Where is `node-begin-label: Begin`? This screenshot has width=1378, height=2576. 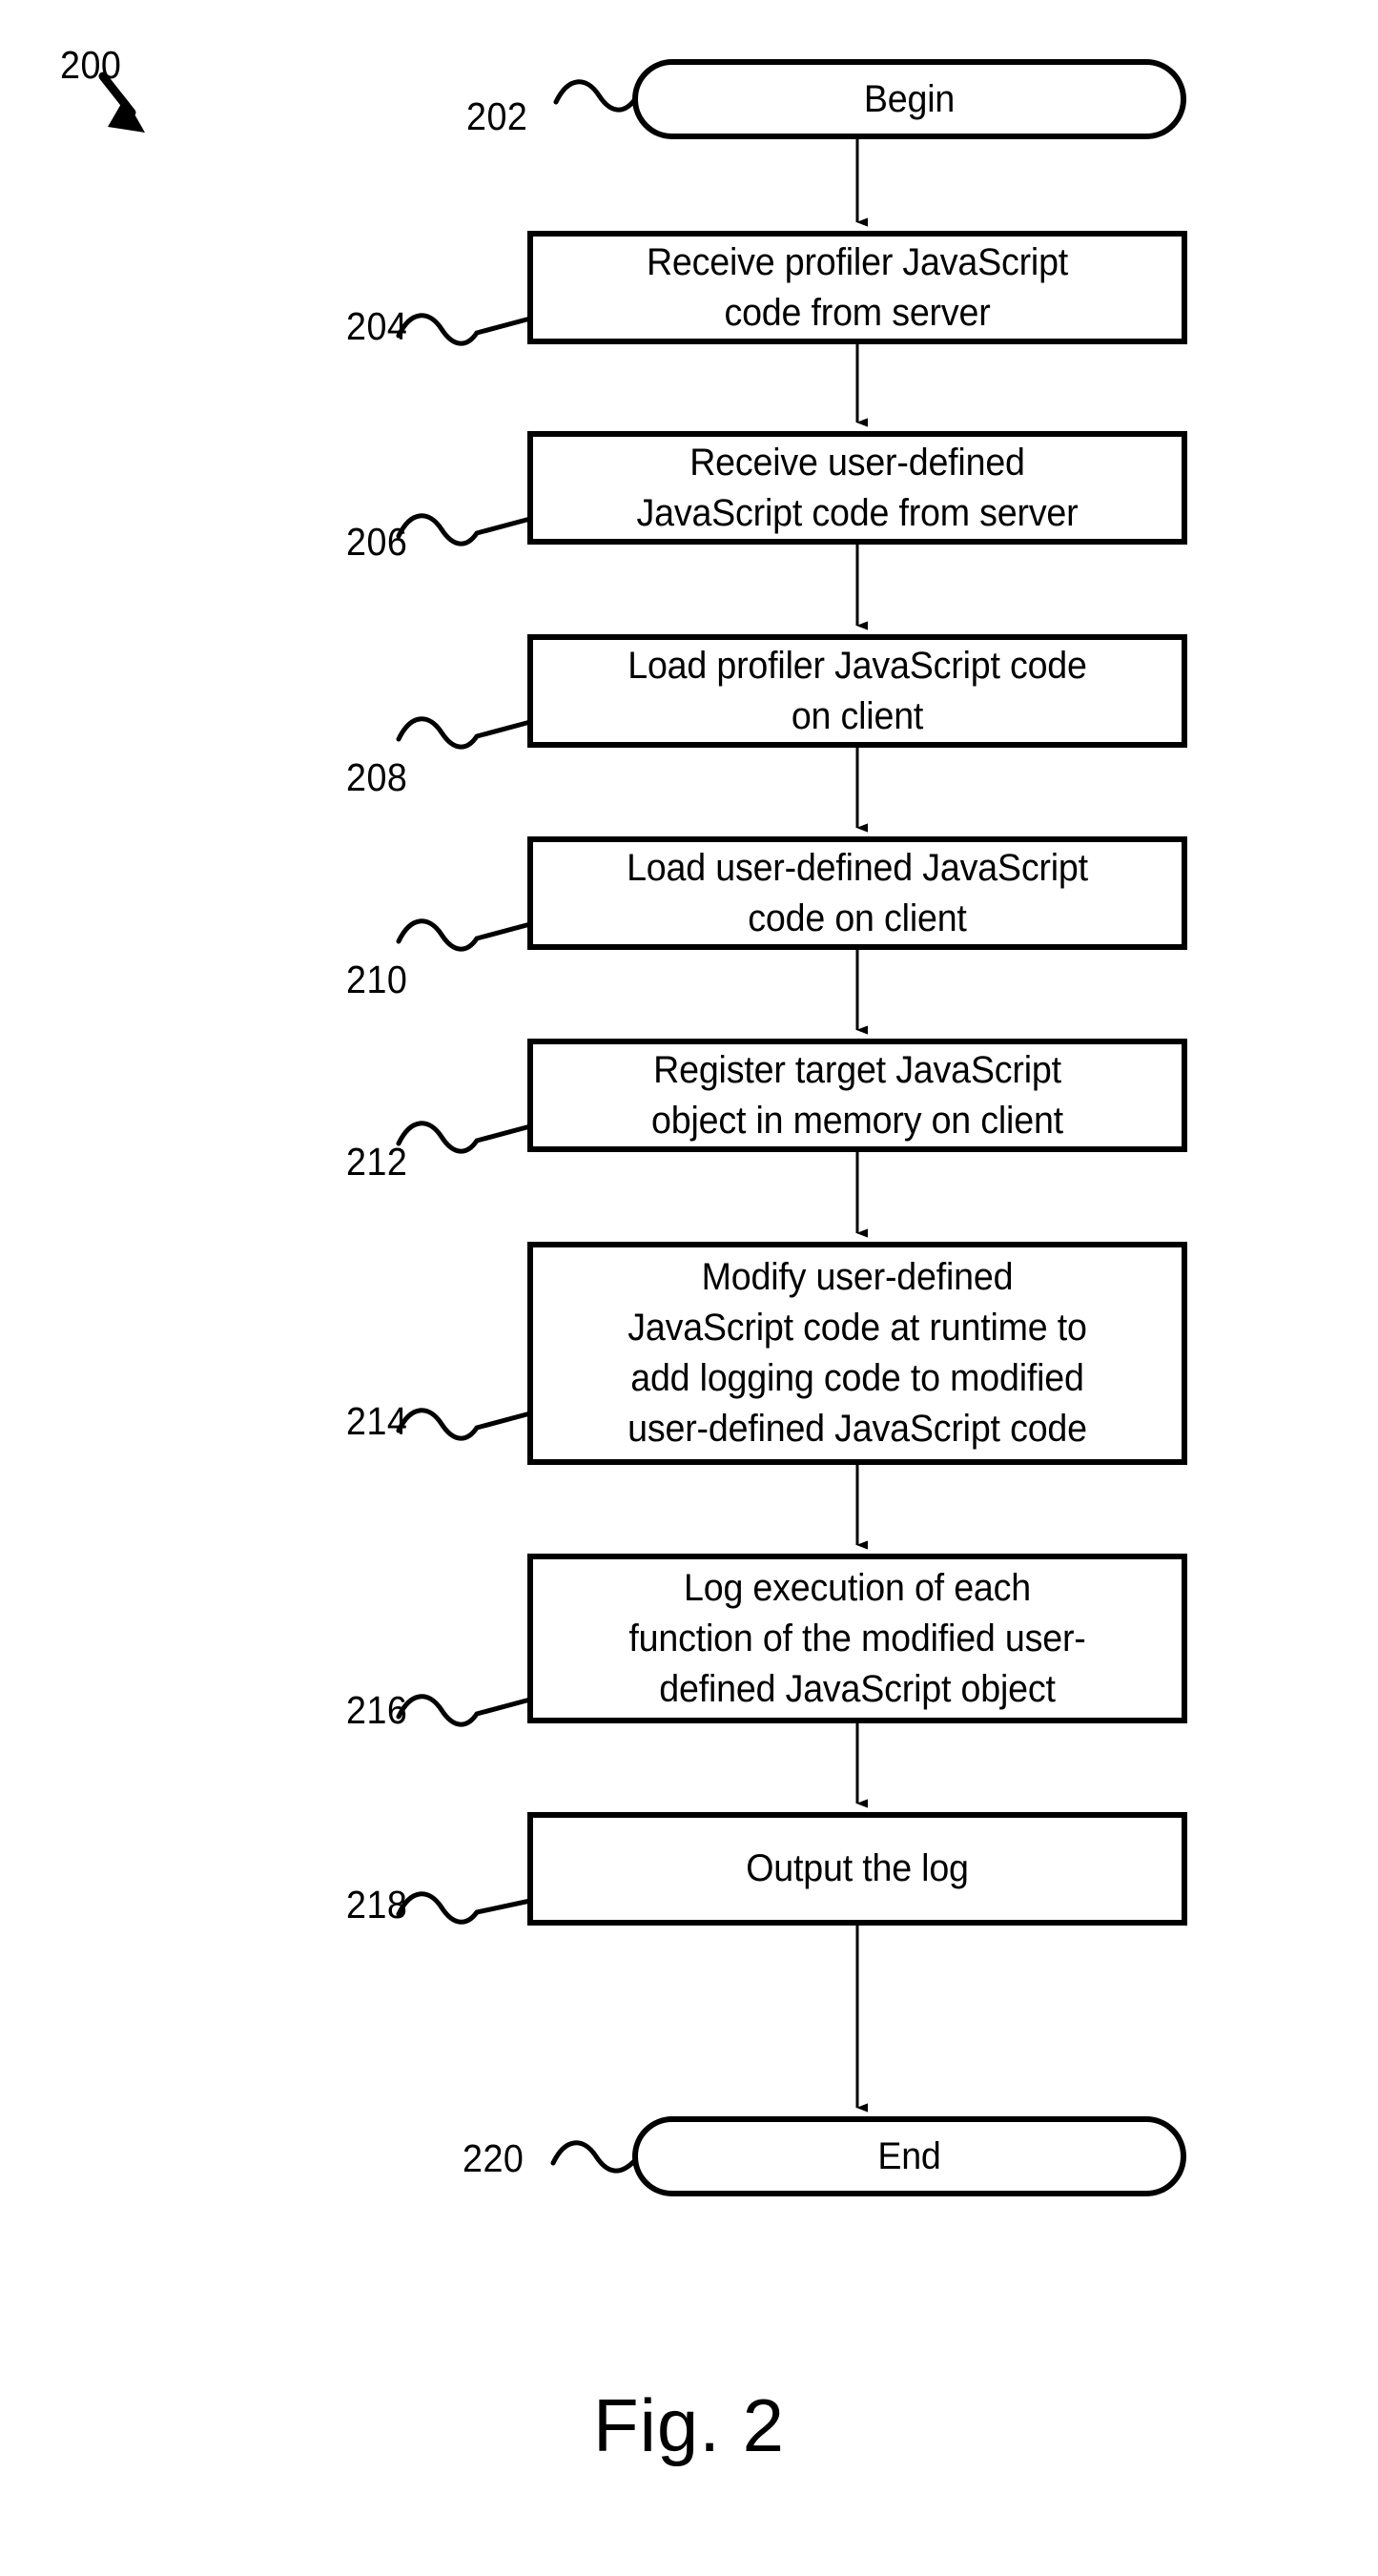 node-begin-label: Begin is located at coordinates (909, 99).